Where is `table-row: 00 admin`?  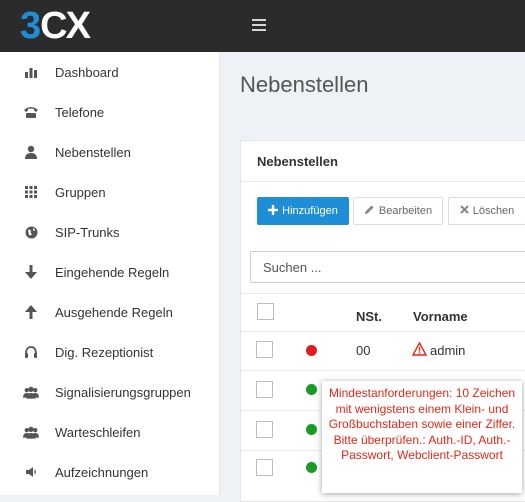 table-row: 00 admin is located at coordinates (382, 350).